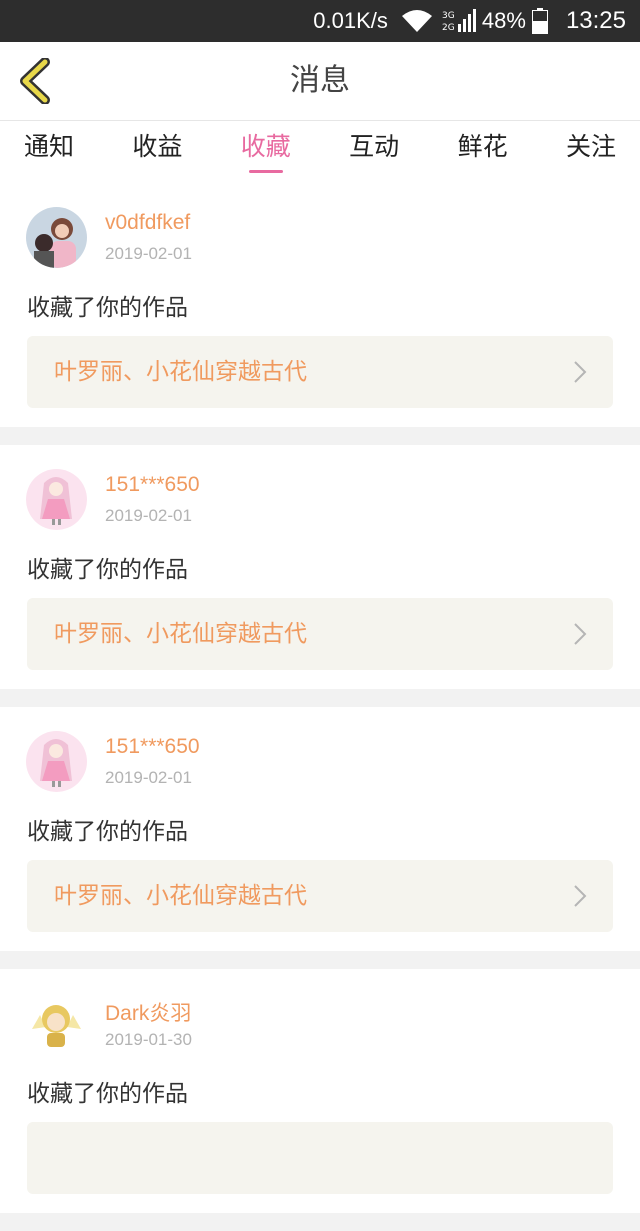  What do you see at coordinates (595, 20) in the screenshot?
I see `clock: 13:25` at bounding box center [595, 20].